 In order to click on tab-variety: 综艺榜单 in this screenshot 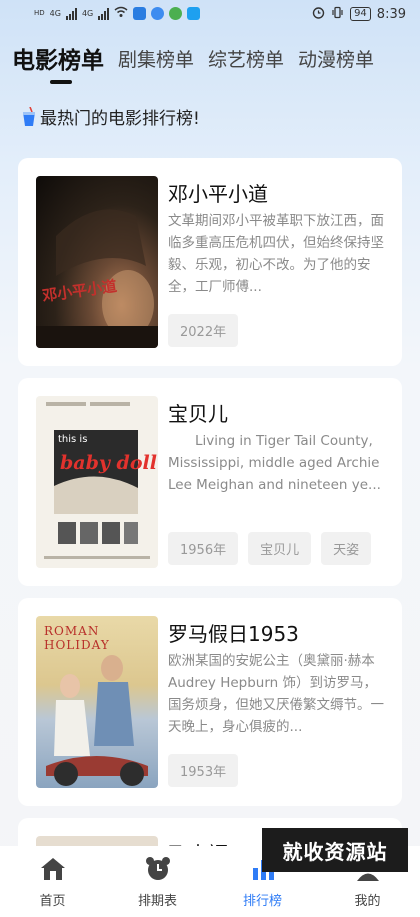, I will do `click(246, 58)`.